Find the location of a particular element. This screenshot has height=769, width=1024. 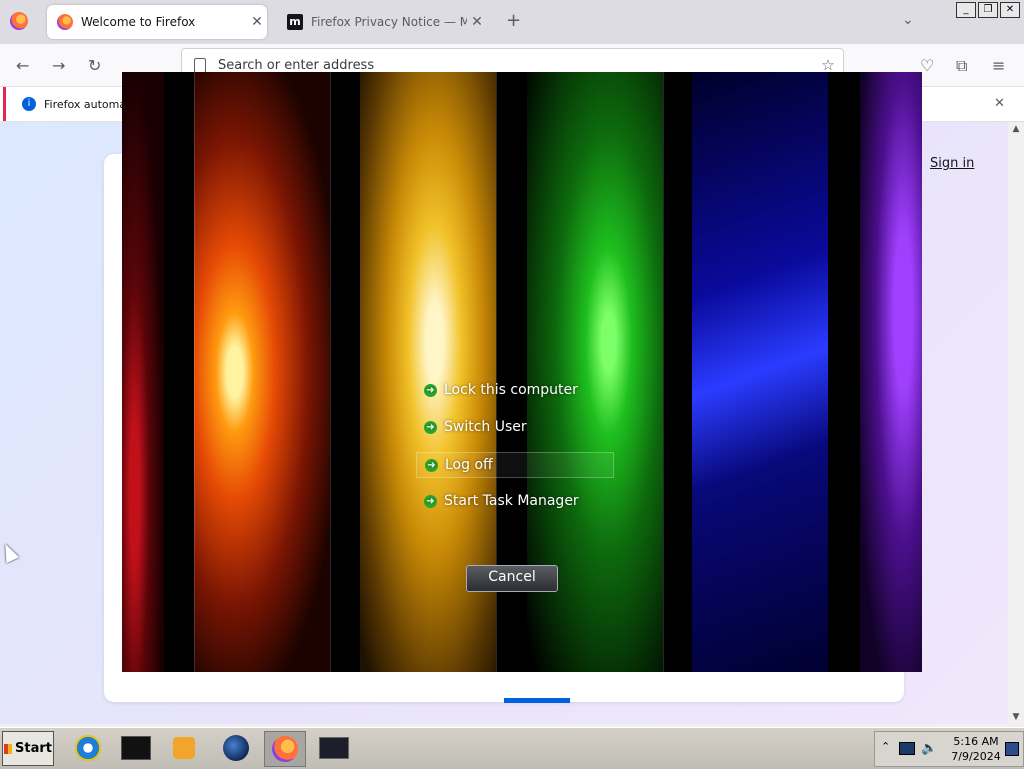

scroll-down-icon: ▼ is located at coordinates (1016, 717).